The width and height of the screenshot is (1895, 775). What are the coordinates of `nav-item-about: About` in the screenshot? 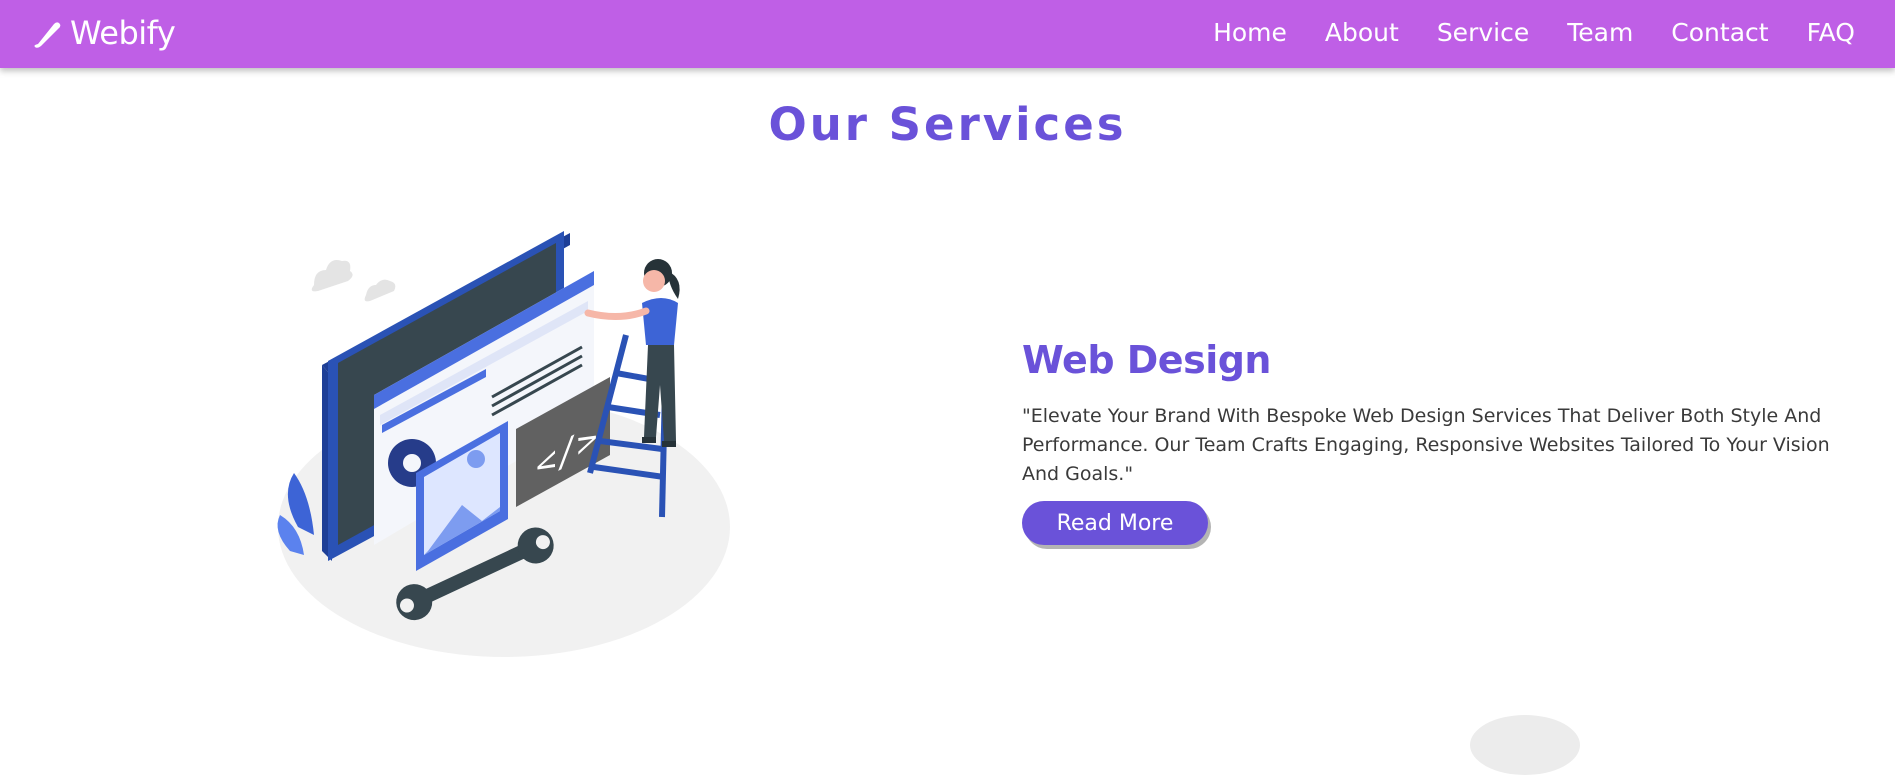 It's located at (1362, 32).